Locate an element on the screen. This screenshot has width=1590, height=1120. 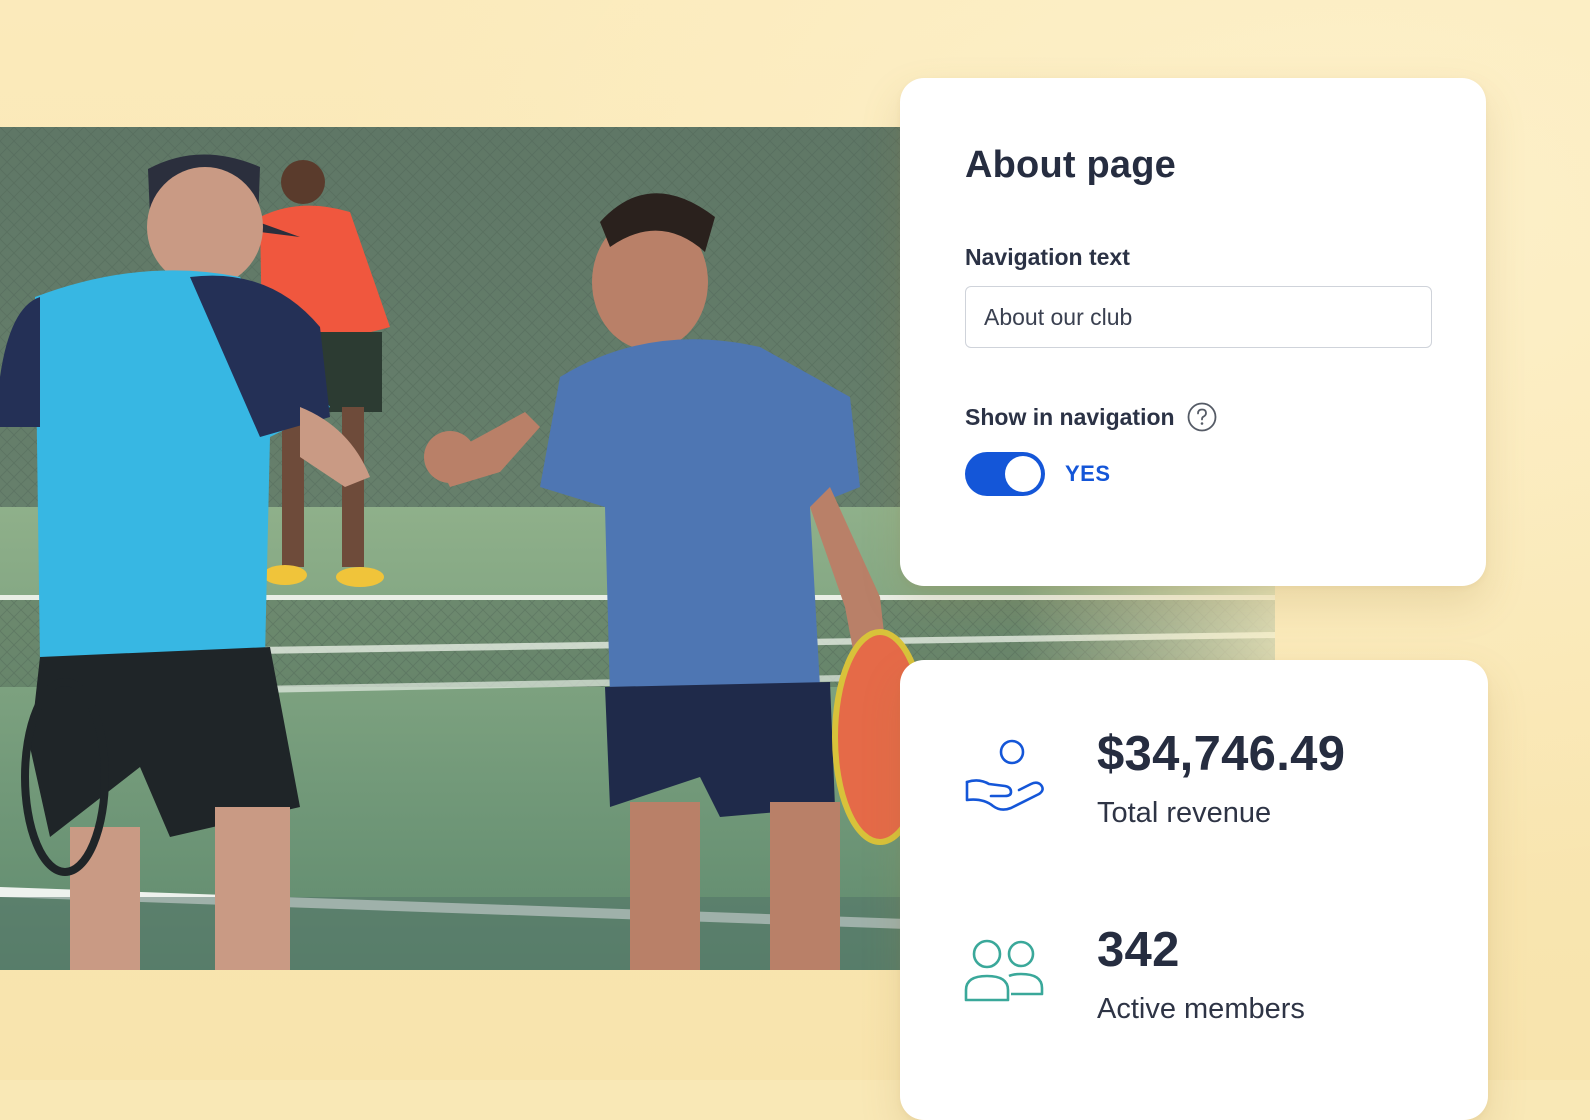
hand-coin-icon is located at coordinates (1004, 775).